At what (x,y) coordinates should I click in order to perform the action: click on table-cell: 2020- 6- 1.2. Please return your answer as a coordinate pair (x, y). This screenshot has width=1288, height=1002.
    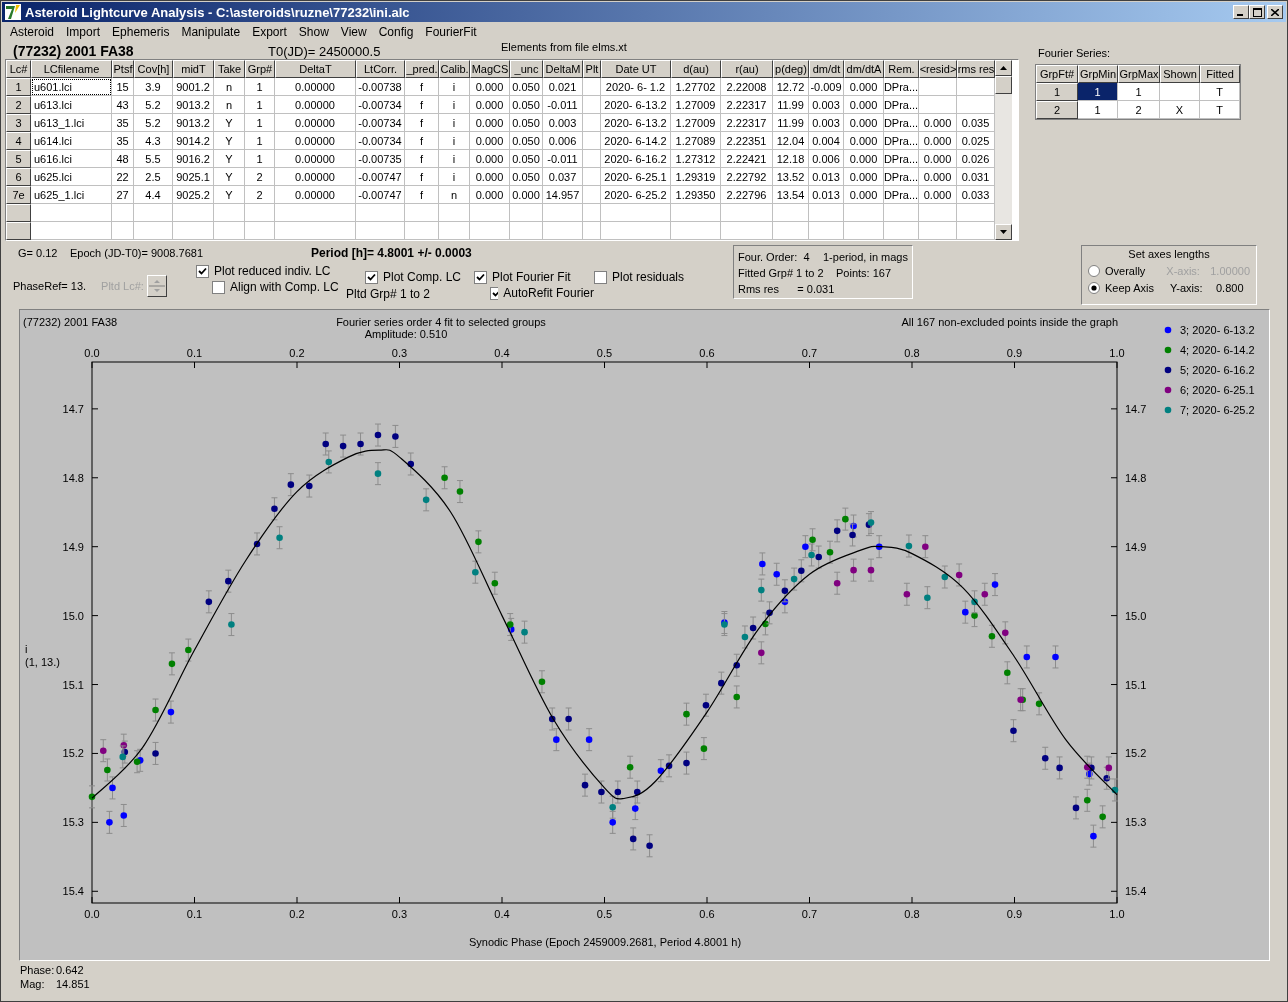
    Looking at the image, I should click on (636, 87).